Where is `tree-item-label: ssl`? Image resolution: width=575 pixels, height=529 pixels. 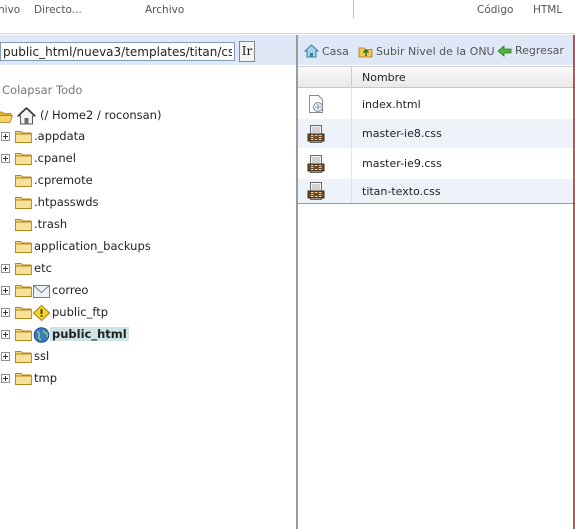 tree-item-label: ssl is located at coordinates (42, 356).